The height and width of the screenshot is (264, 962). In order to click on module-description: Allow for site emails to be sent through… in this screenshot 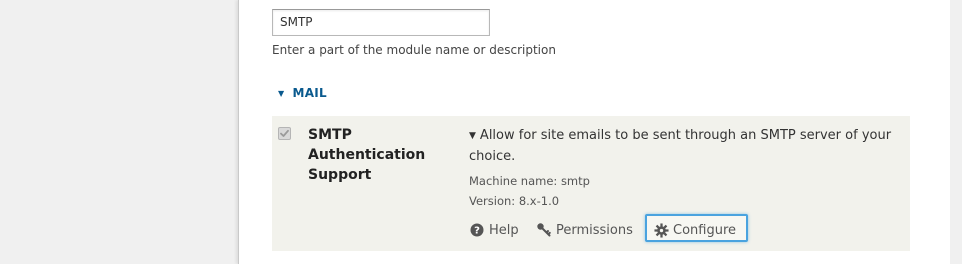, I will do `click(680, 146)`.